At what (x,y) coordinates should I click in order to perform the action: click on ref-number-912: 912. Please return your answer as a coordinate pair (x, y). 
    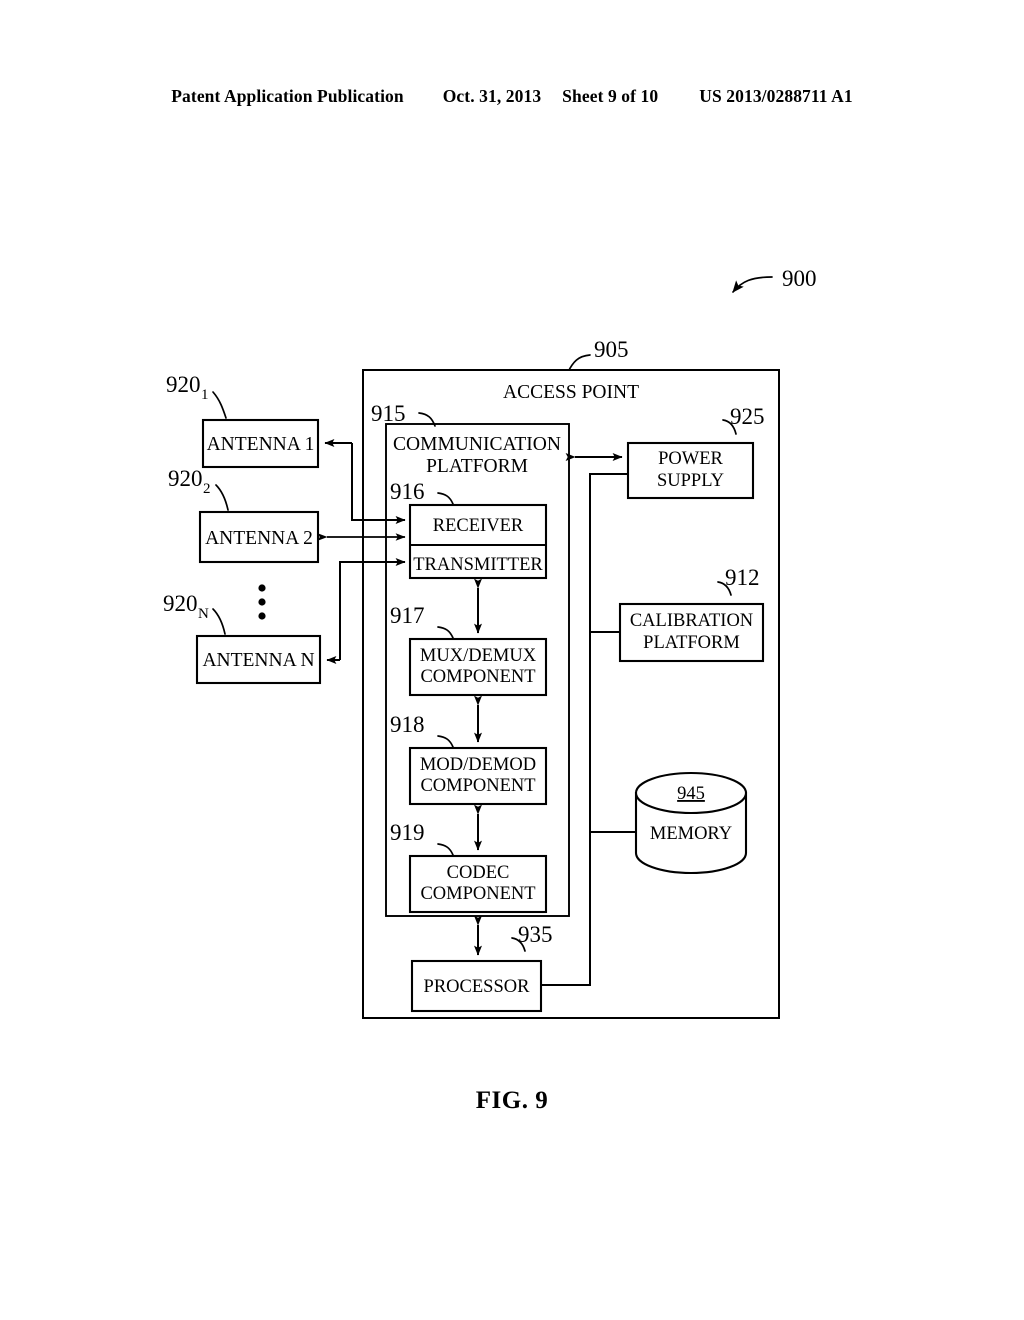
    Looking at the image, I should click on (742, 577).